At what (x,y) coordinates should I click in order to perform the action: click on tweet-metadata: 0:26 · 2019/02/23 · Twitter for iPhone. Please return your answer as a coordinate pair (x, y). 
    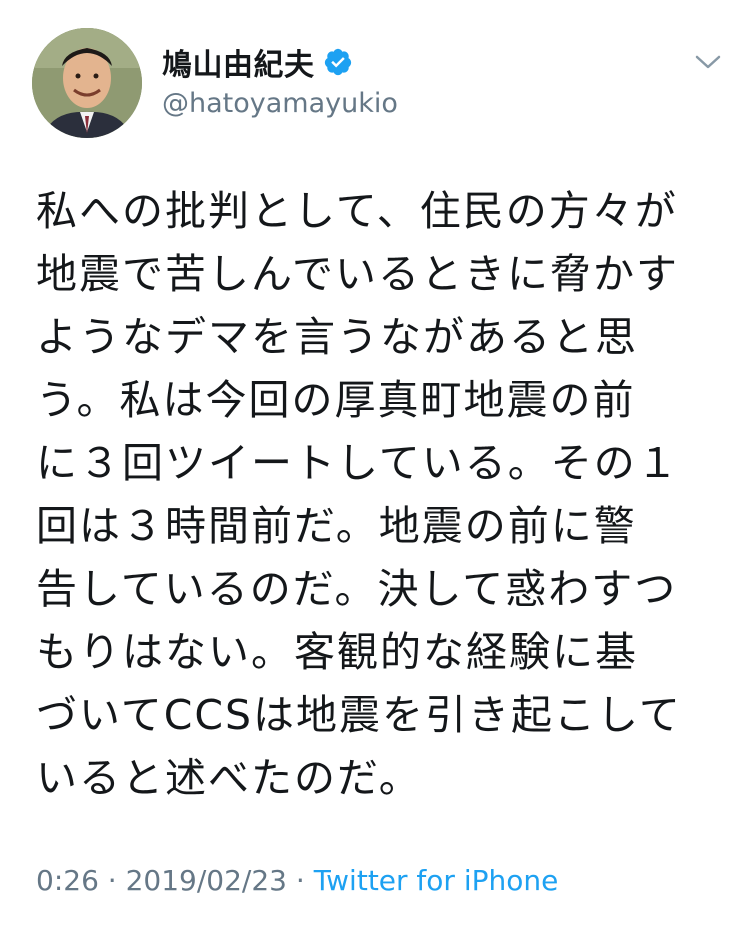
    Looking at the image, I should click on (297, 880).